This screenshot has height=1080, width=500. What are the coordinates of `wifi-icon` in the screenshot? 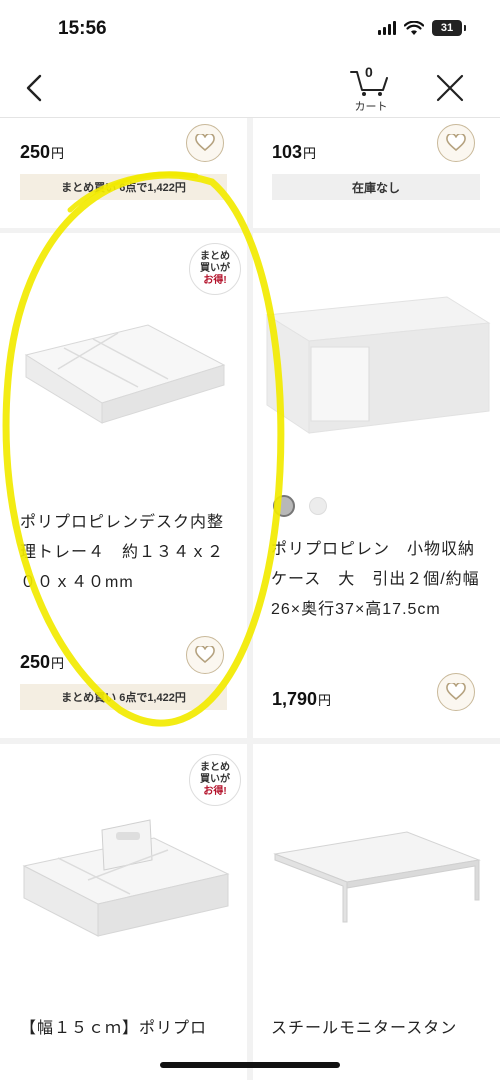 It's located at (414, 27).